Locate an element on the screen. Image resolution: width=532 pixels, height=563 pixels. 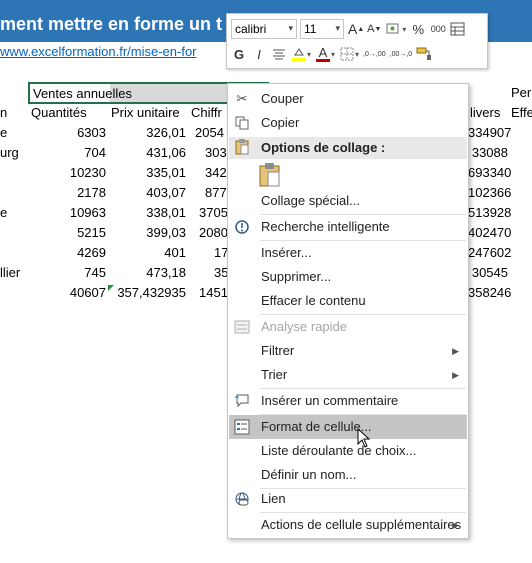
menu-item-cut: ✂ Couper is located at coordinates (348, 99).